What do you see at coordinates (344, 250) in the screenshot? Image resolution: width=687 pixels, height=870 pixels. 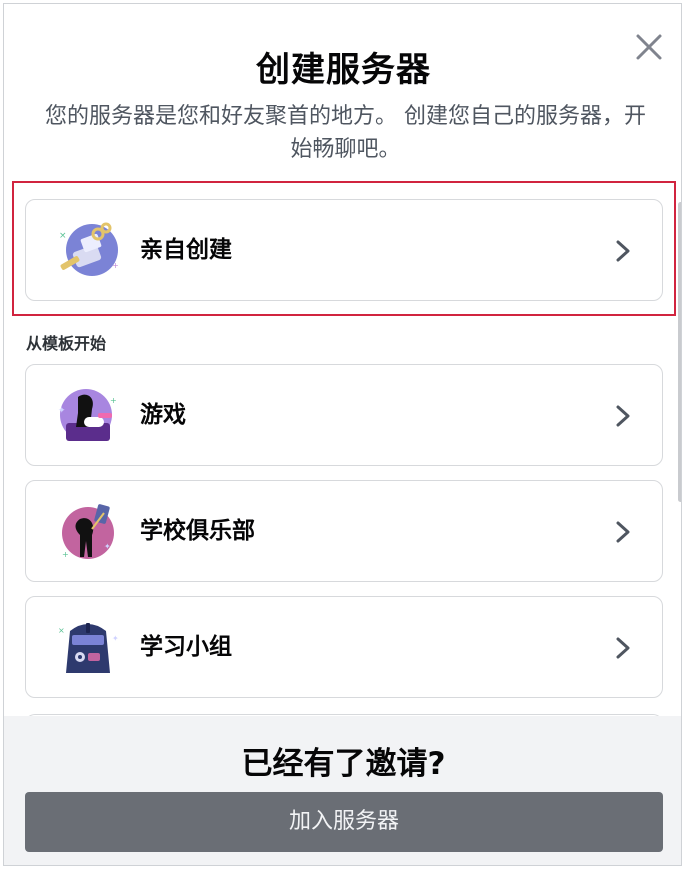 I see `create-own-option: × + 亲自创建` at bounding box center [344, 250].